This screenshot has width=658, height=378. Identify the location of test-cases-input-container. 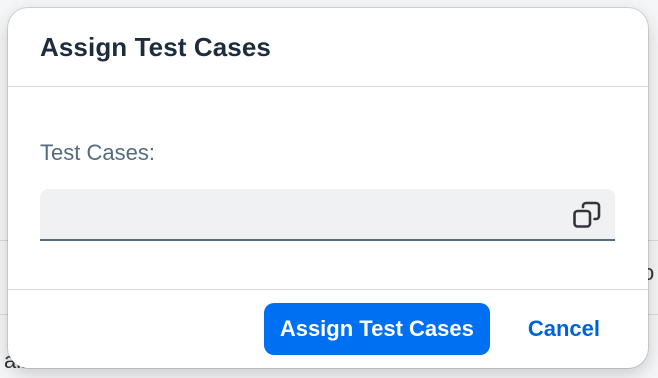
(327, 215).